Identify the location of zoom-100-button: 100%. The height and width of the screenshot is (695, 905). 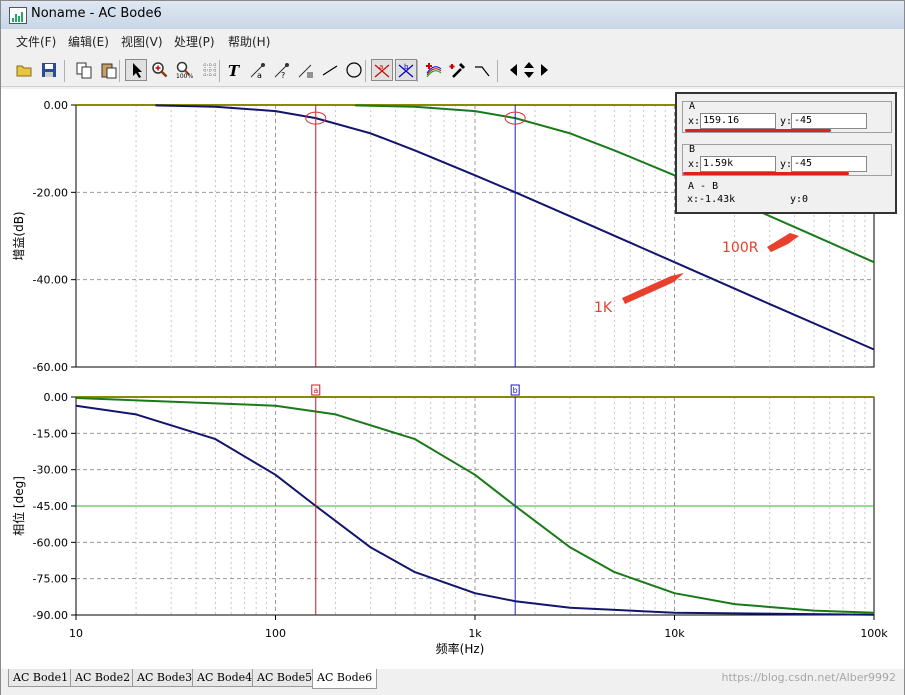
(184, 70).